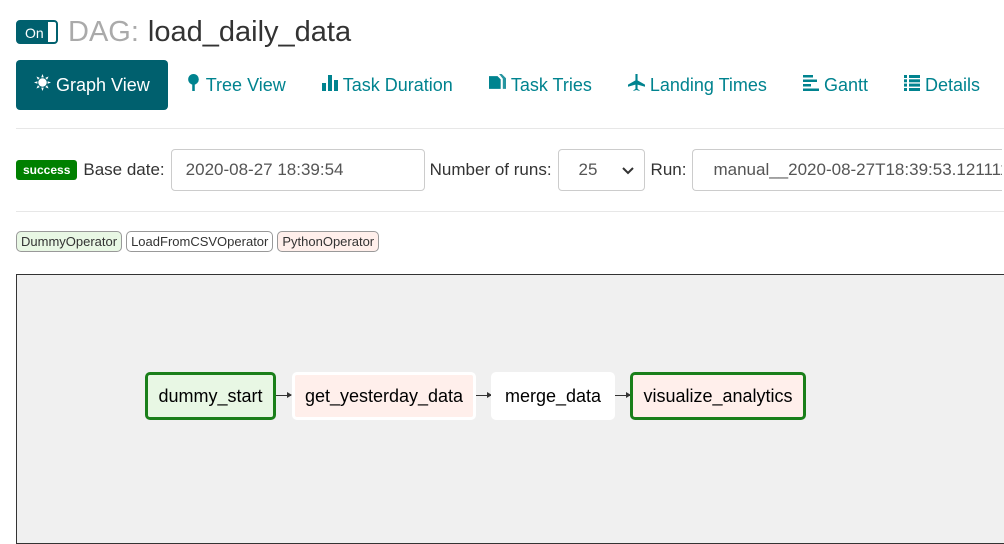 The image size is (1004, 544). What do you see at coordinates (636, 85) in the screenshot?
I see `plane-icon` at bounding box center [636, 85].